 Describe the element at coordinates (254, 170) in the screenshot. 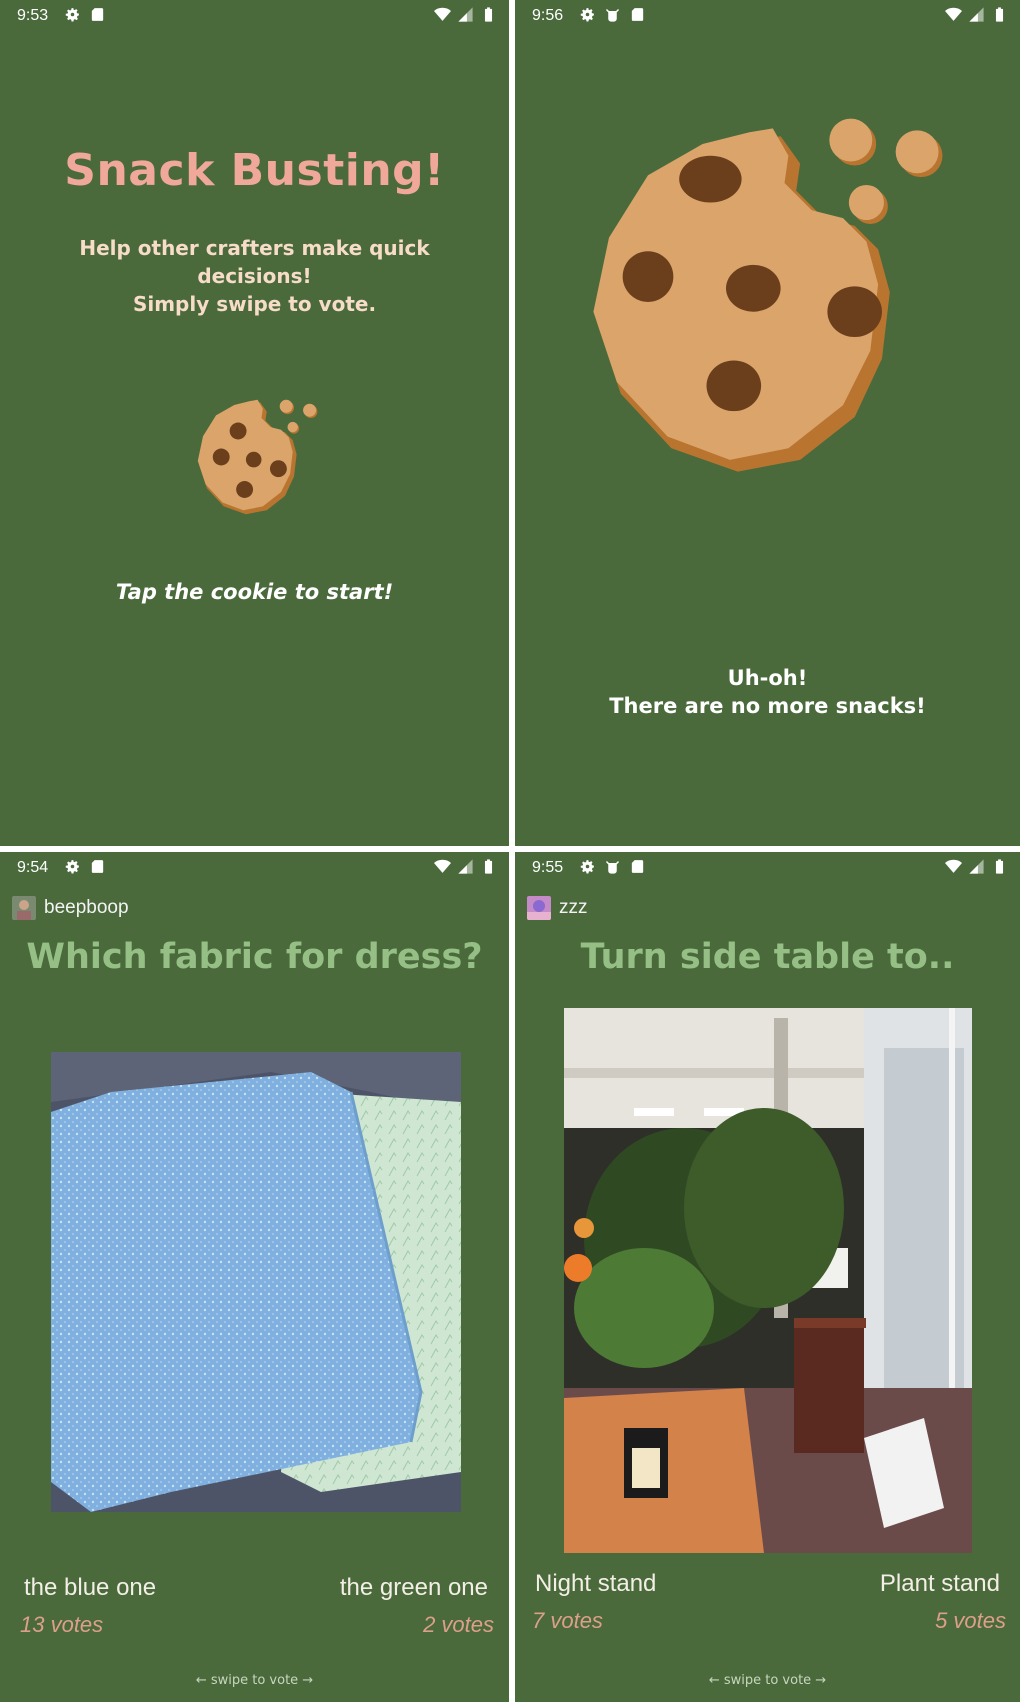

I see `app-title: Snack Busting!` at that location.